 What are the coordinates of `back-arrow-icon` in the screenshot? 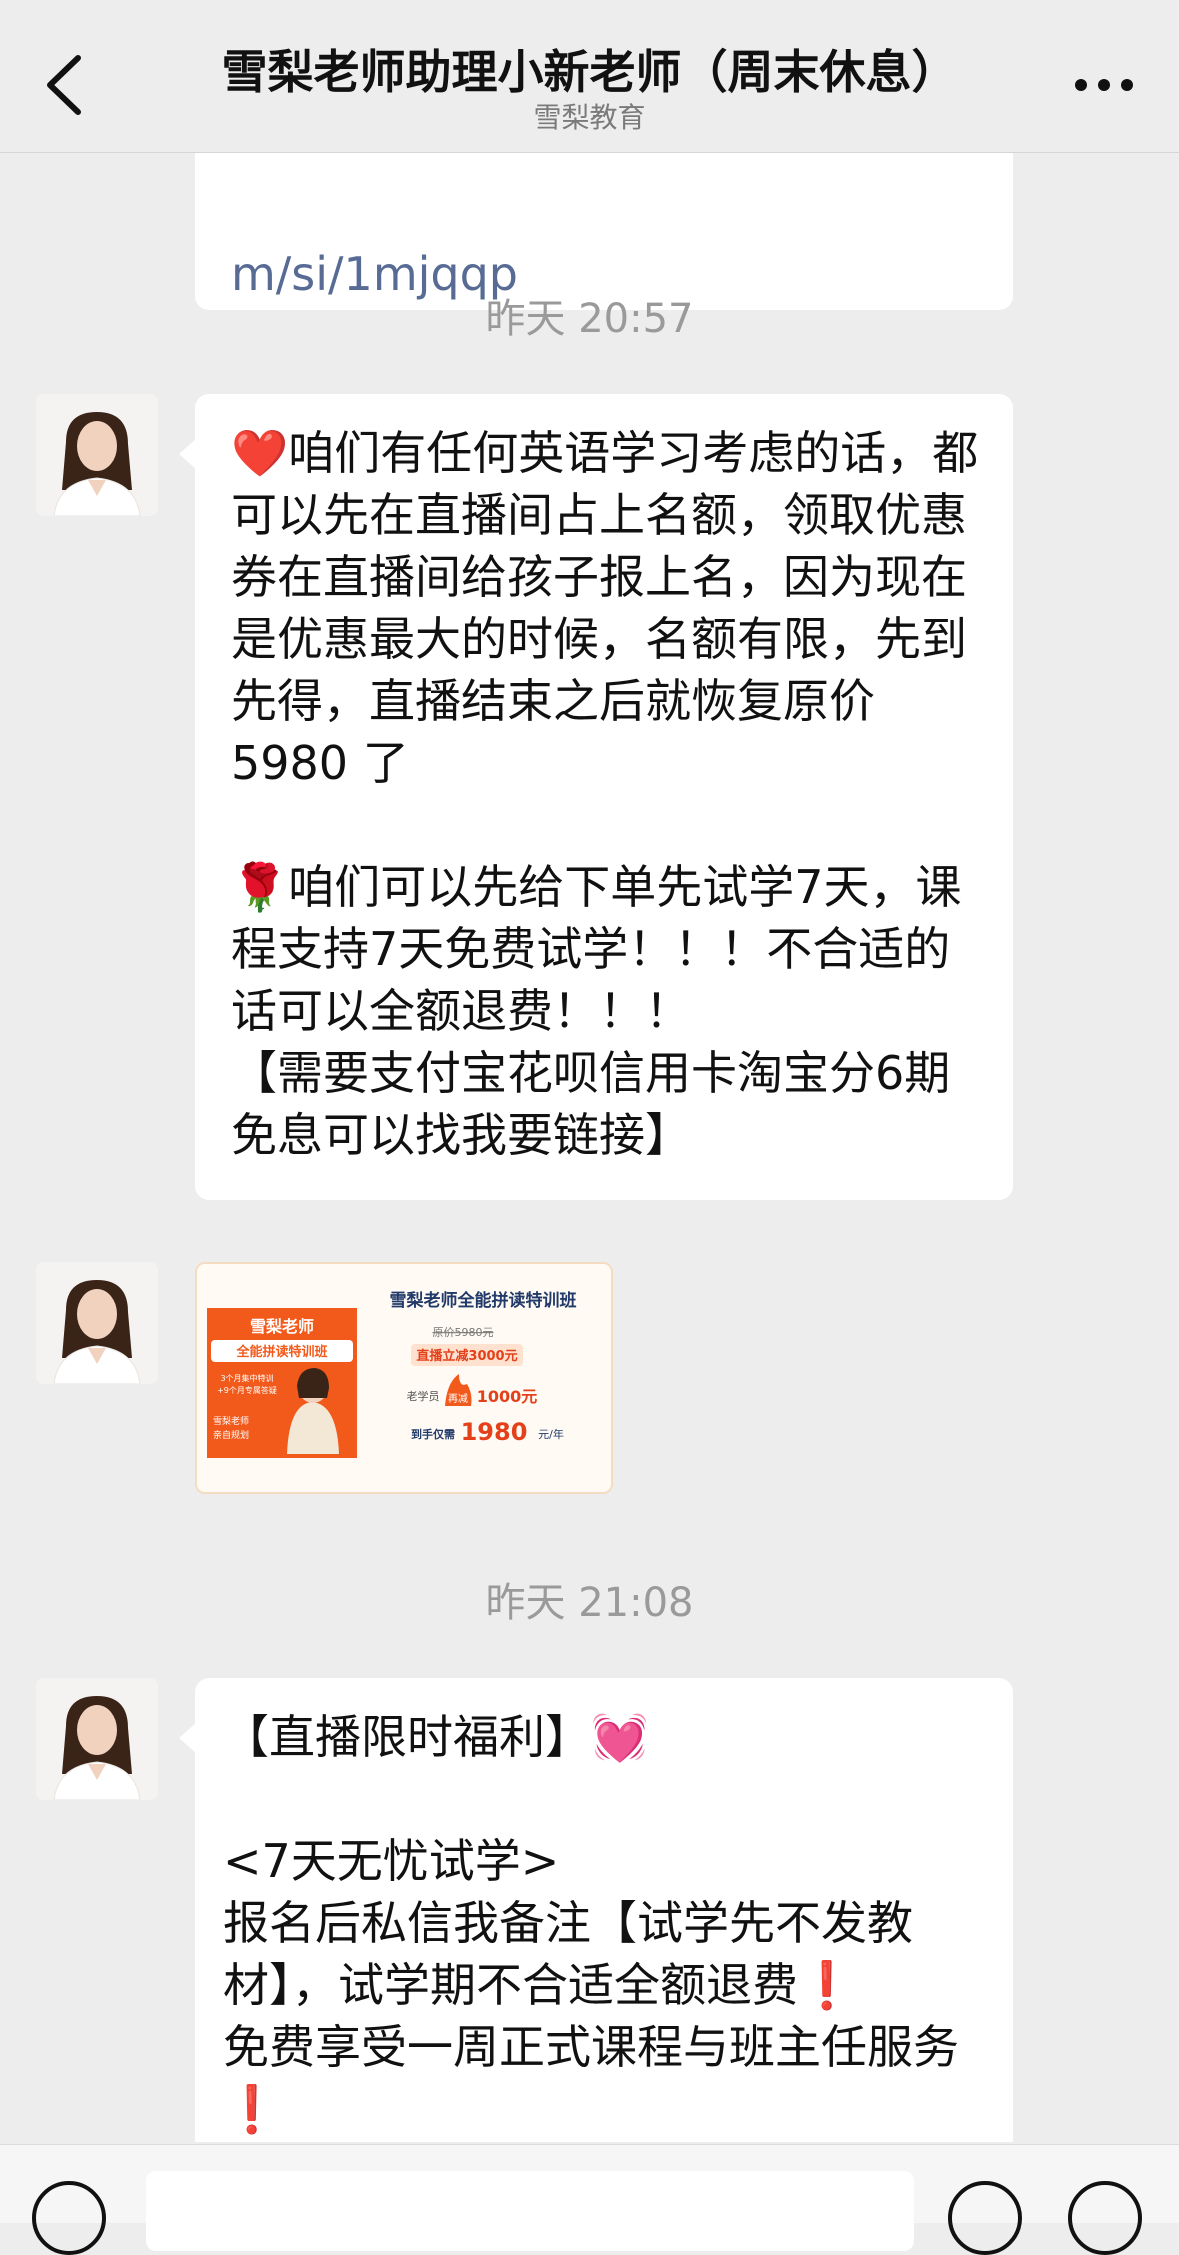 It's located at (65, 85).